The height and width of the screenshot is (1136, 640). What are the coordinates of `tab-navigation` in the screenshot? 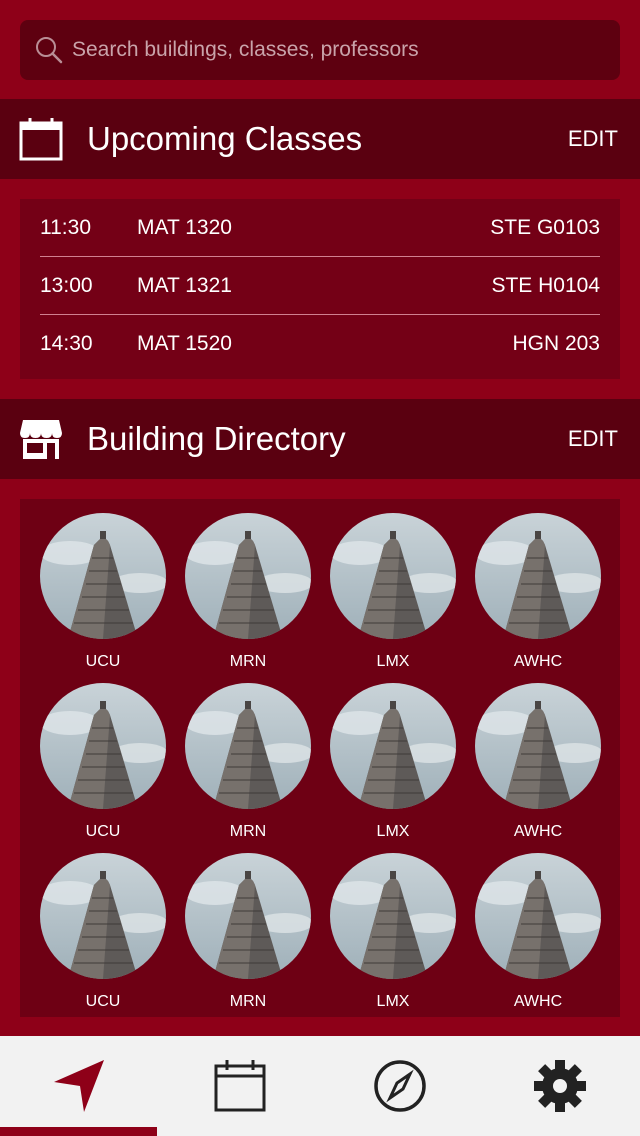 It's located at (80, 1086).